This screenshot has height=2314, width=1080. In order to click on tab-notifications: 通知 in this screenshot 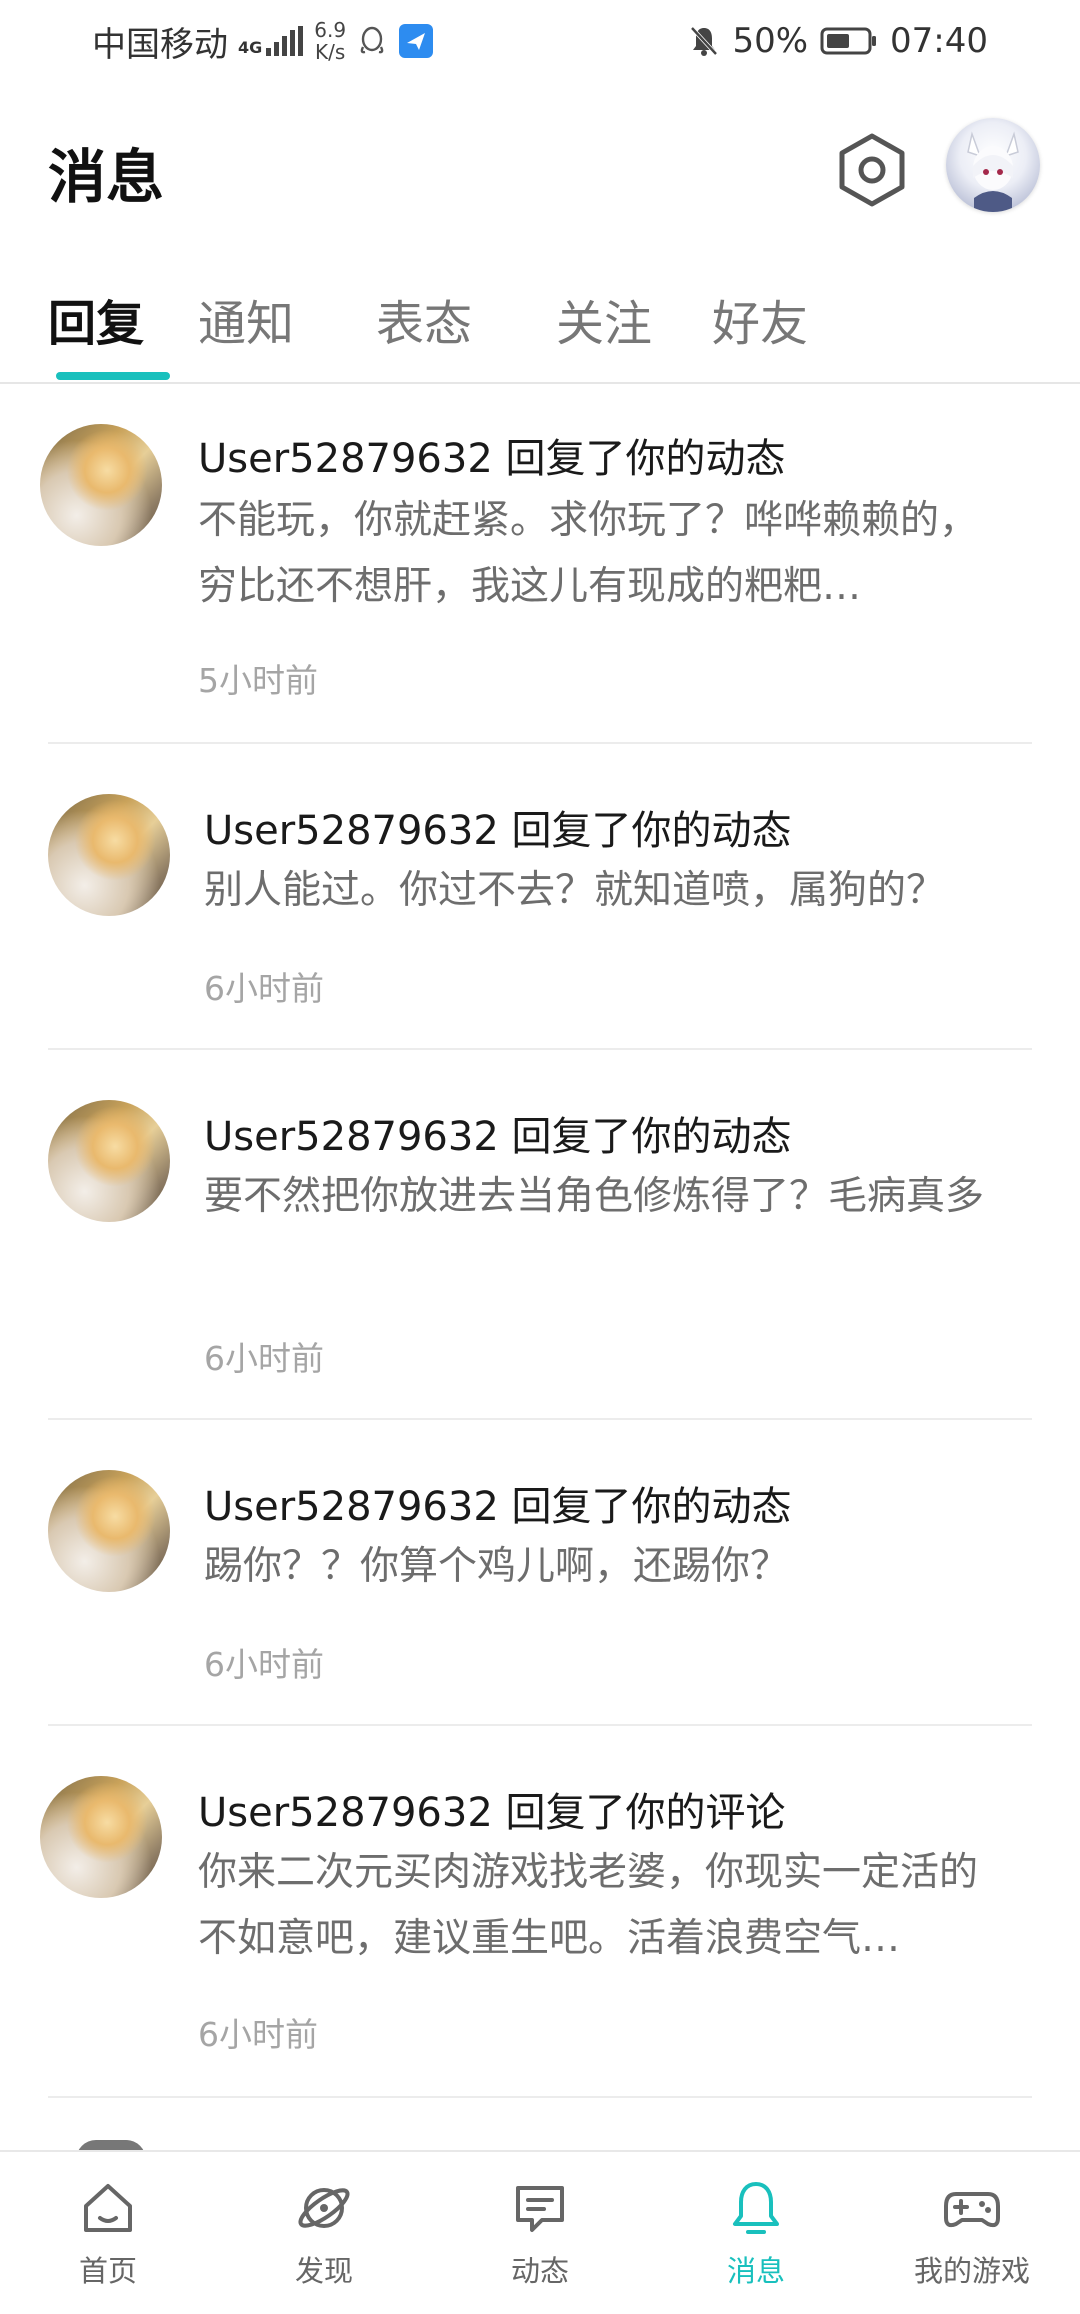, I will do `click(246, 319)`.